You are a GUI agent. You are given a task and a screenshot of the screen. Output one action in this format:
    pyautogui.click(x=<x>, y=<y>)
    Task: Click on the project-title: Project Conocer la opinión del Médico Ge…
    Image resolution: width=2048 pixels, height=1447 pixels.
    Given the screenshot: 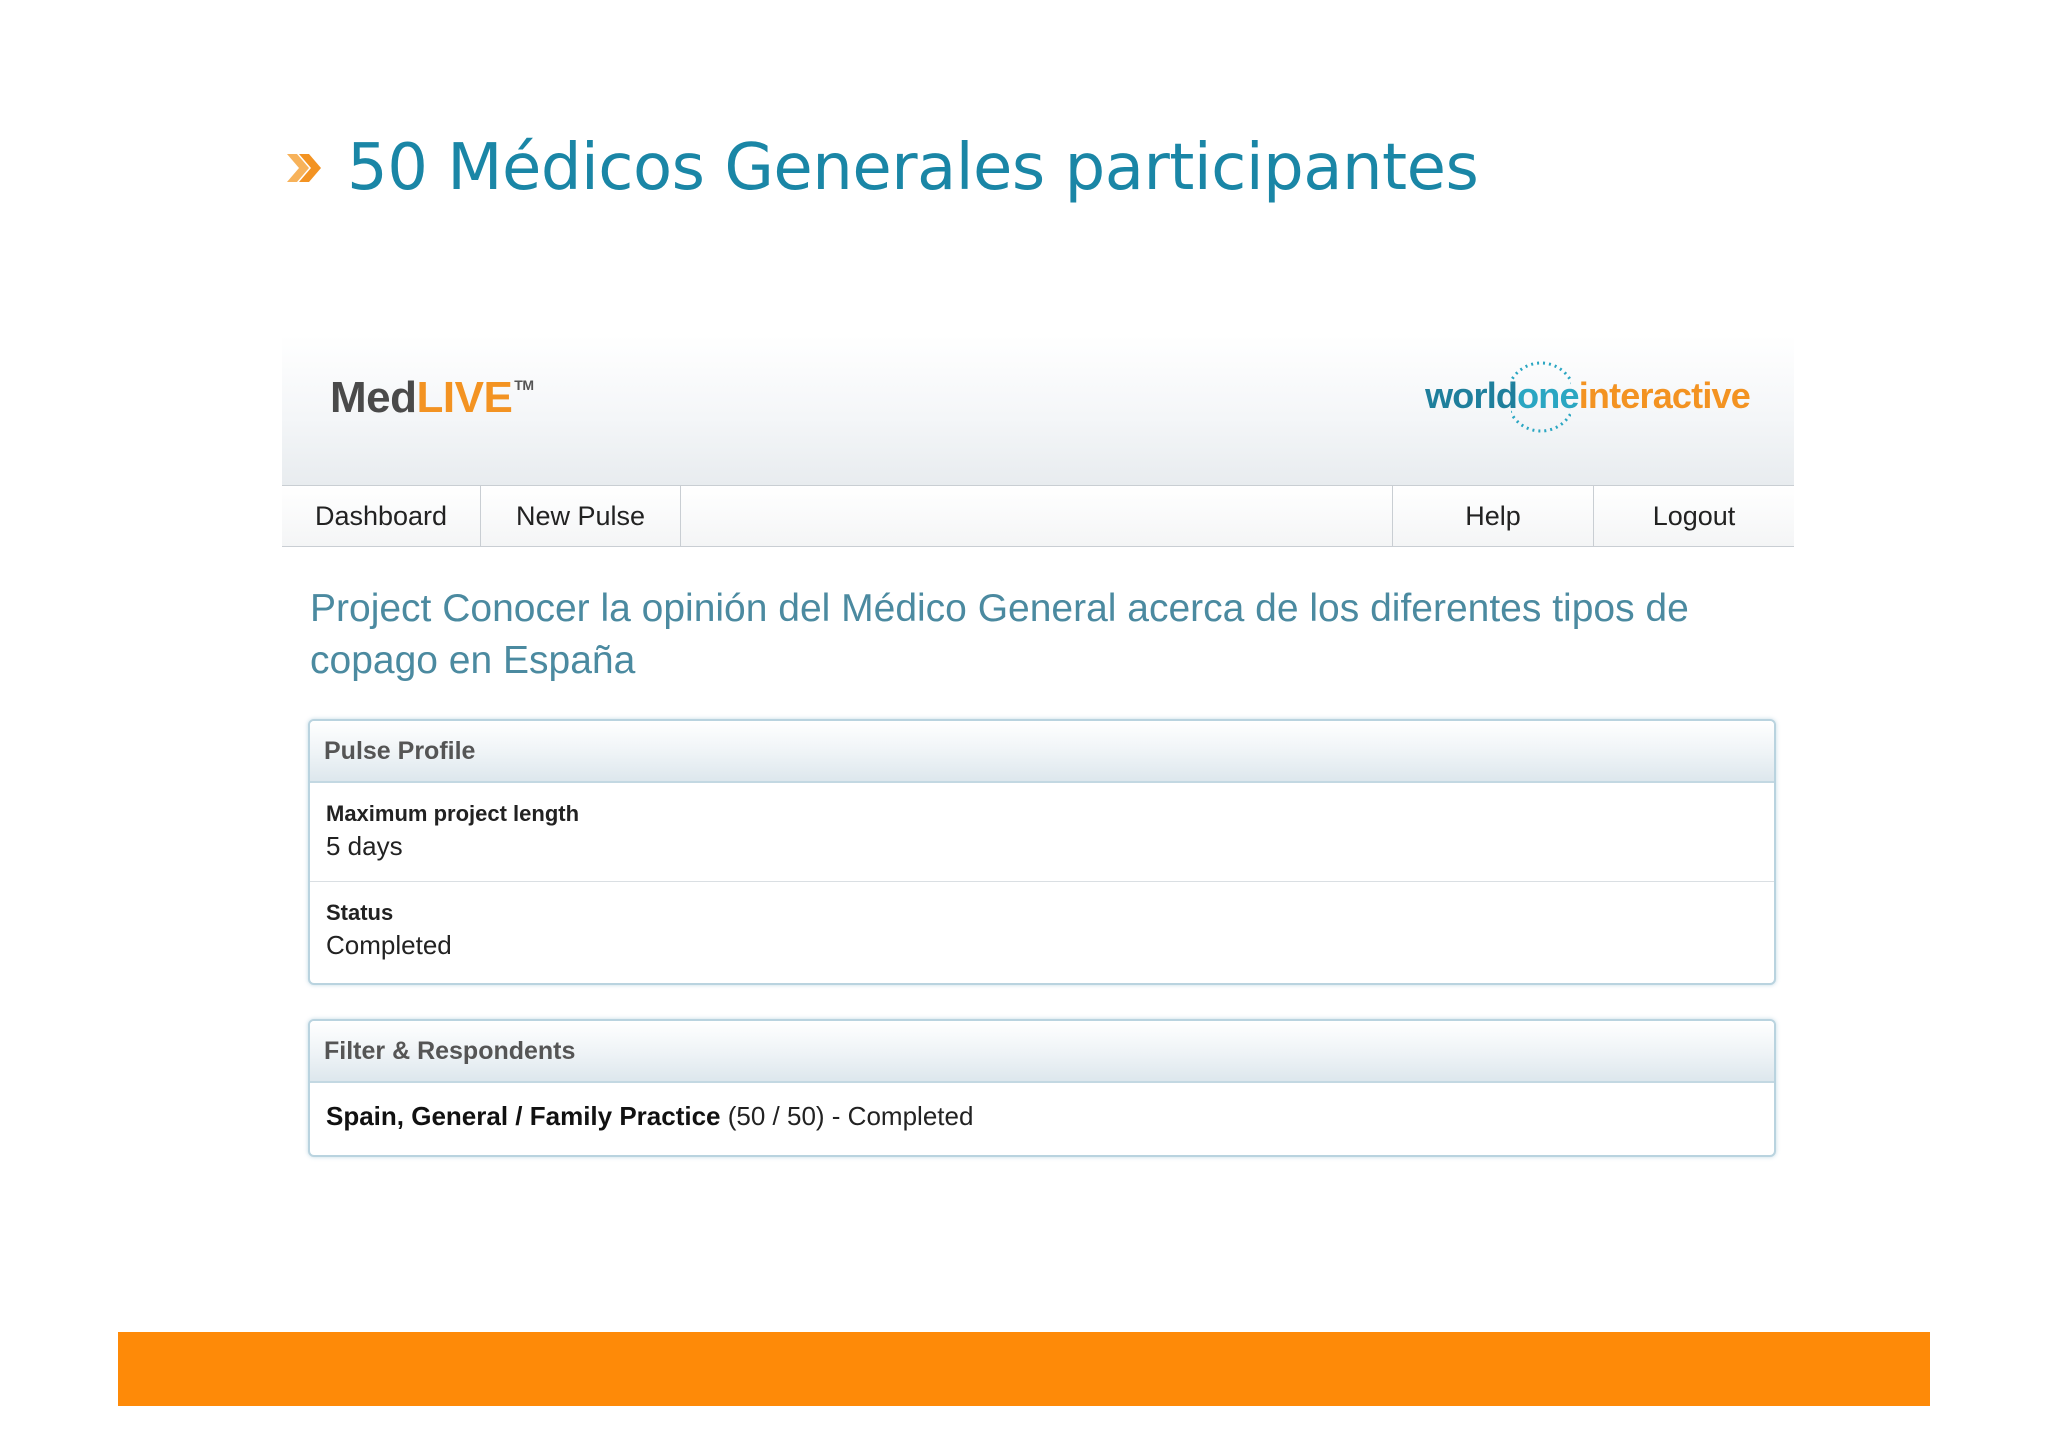 What is the action you would take?
    pyautogui.click(x=999, y=634)
    